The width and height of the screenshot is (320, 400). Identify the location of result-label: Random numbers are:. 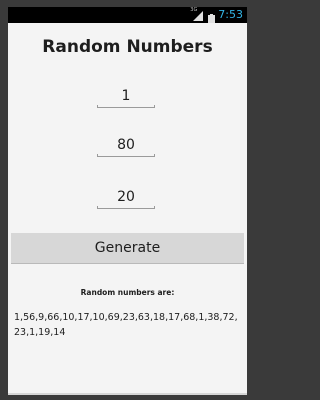
(127, 292).